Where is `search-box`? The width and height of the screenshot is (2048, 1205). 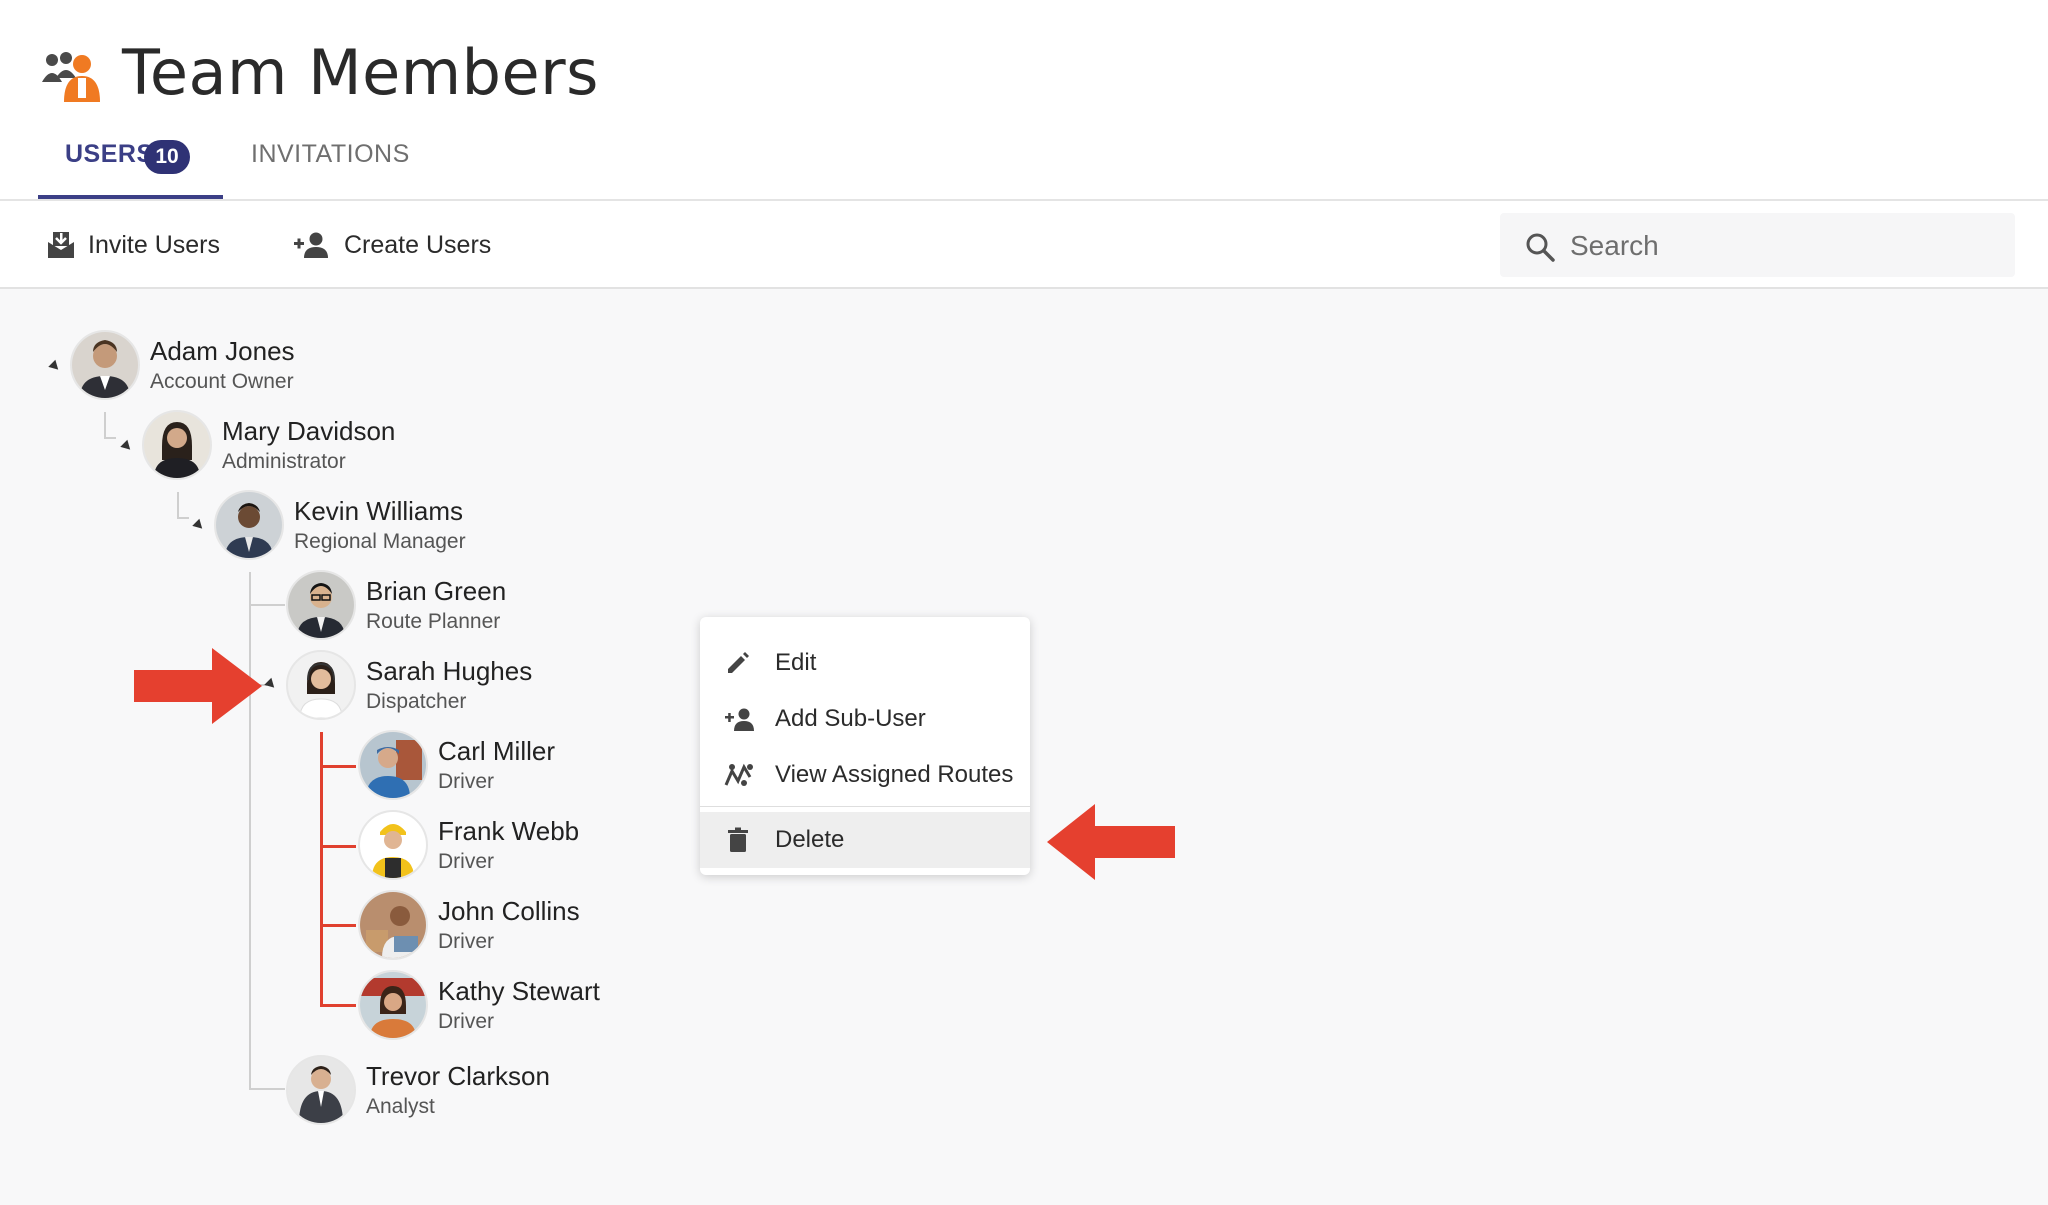 search-box is located at coordinates (1757, 245).